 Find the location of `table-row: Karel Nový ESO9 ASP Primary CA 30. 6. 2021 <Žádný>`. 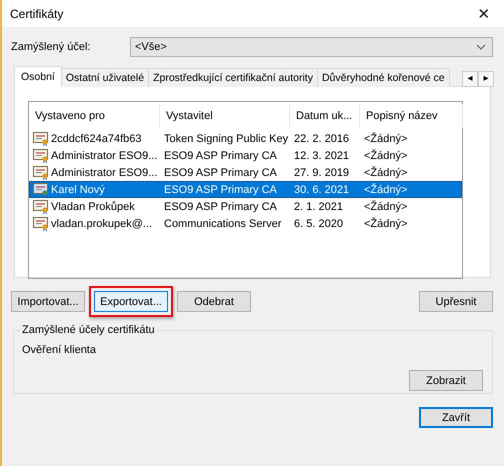

table-row: Karel Nový ESO9 ASP Primary CA 30. 6. 2021 <Žádný> is located at coordinates (245, 189).